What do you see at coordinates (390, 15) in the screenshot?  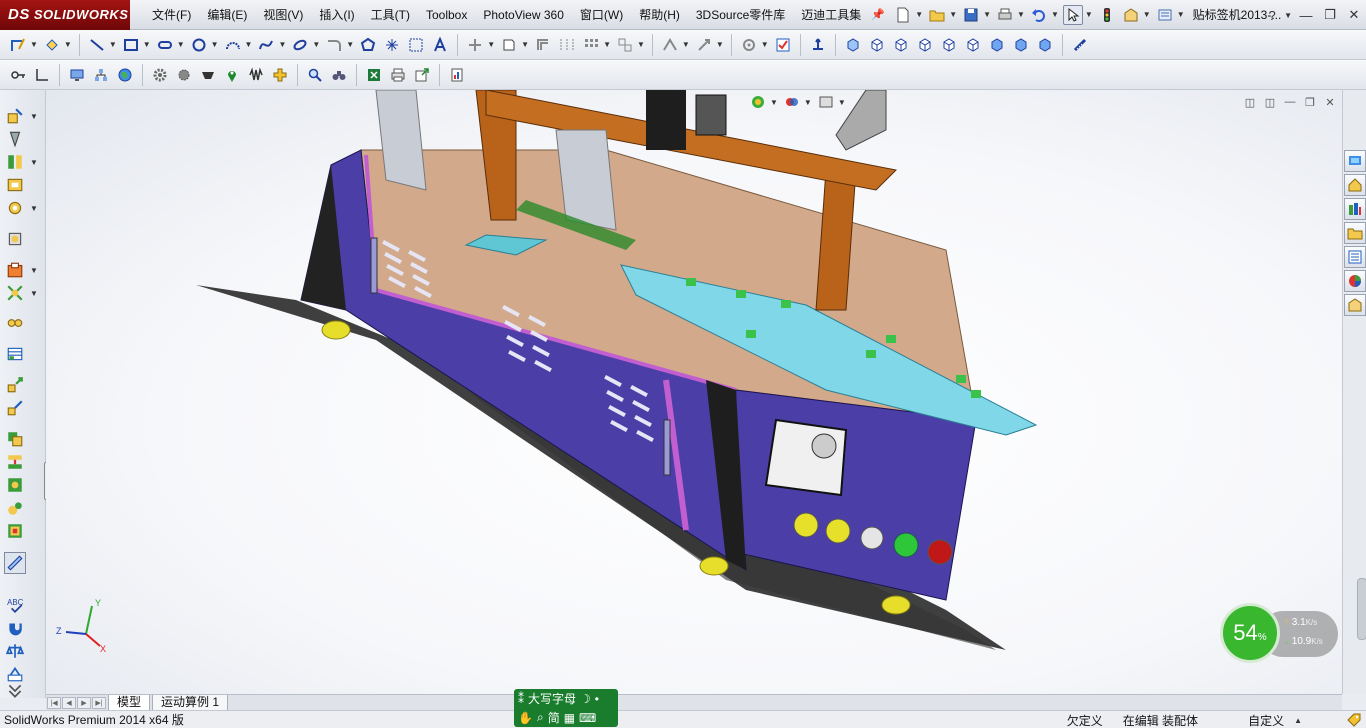 I see `menu-tools: 工具(T)` at bounding box center [390, 15].